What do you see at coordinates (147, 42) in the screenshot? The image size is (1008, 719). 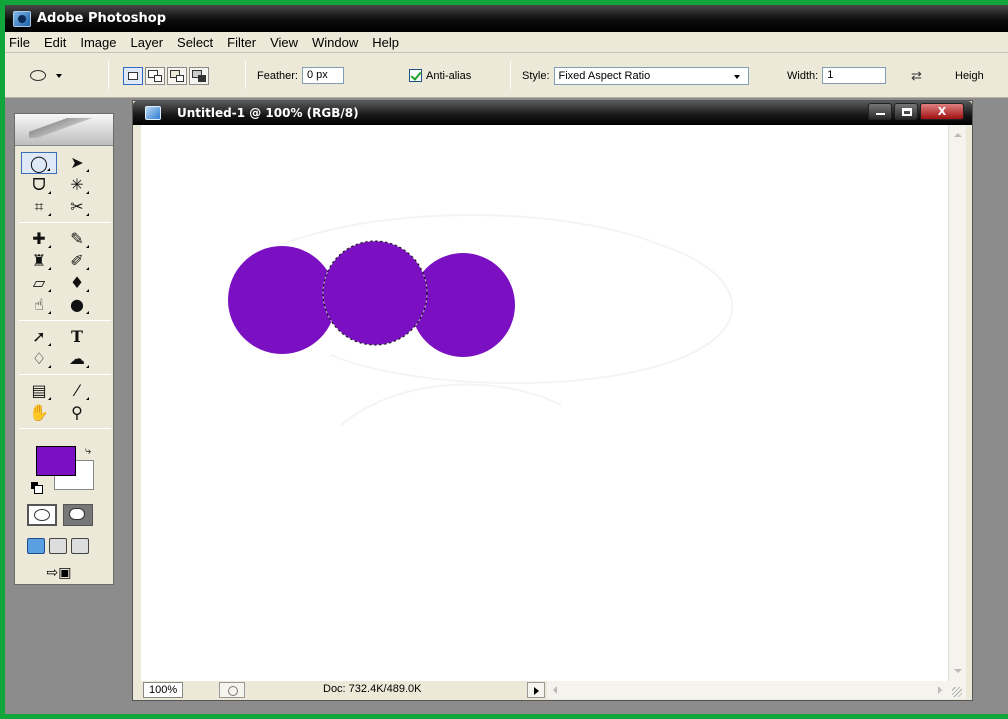 I see `menu-layer: Layer` at bounding box center [147, 42].